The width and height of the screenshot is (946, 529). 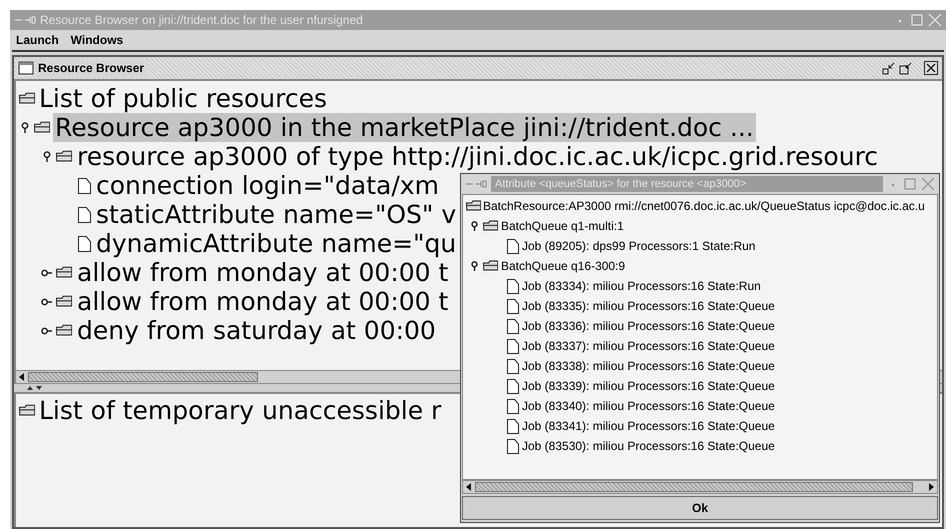 I want to click on dialog-title: Attribute <queueStatus> for the resource <ap3000>, so click(x=687, y=184).